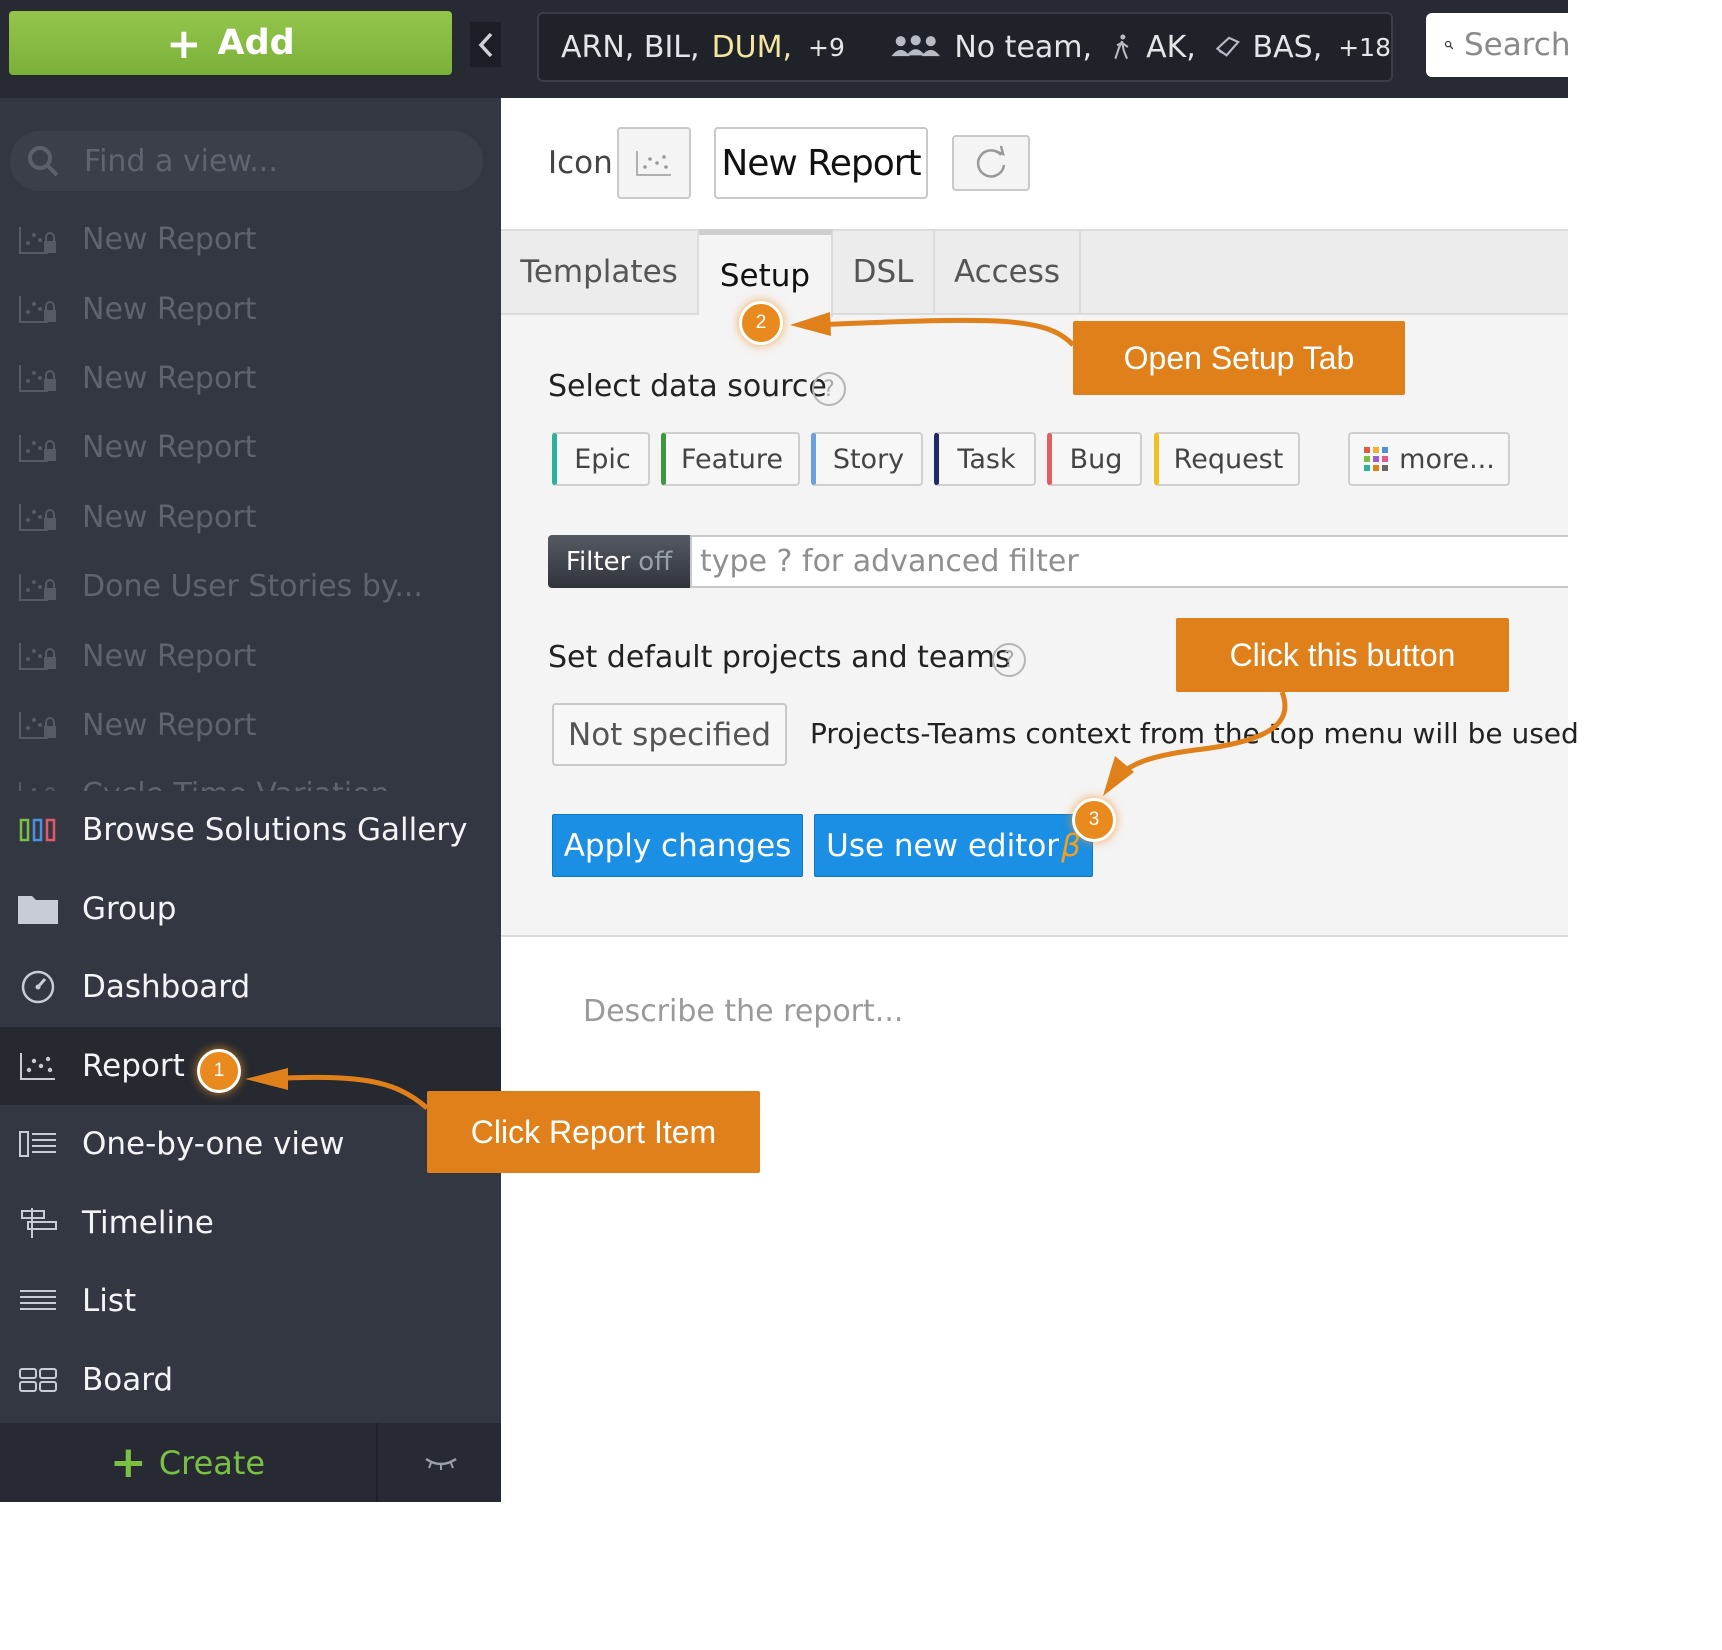  I want to click on use-new-editor-button: Use new editor β, so click(953, 845).